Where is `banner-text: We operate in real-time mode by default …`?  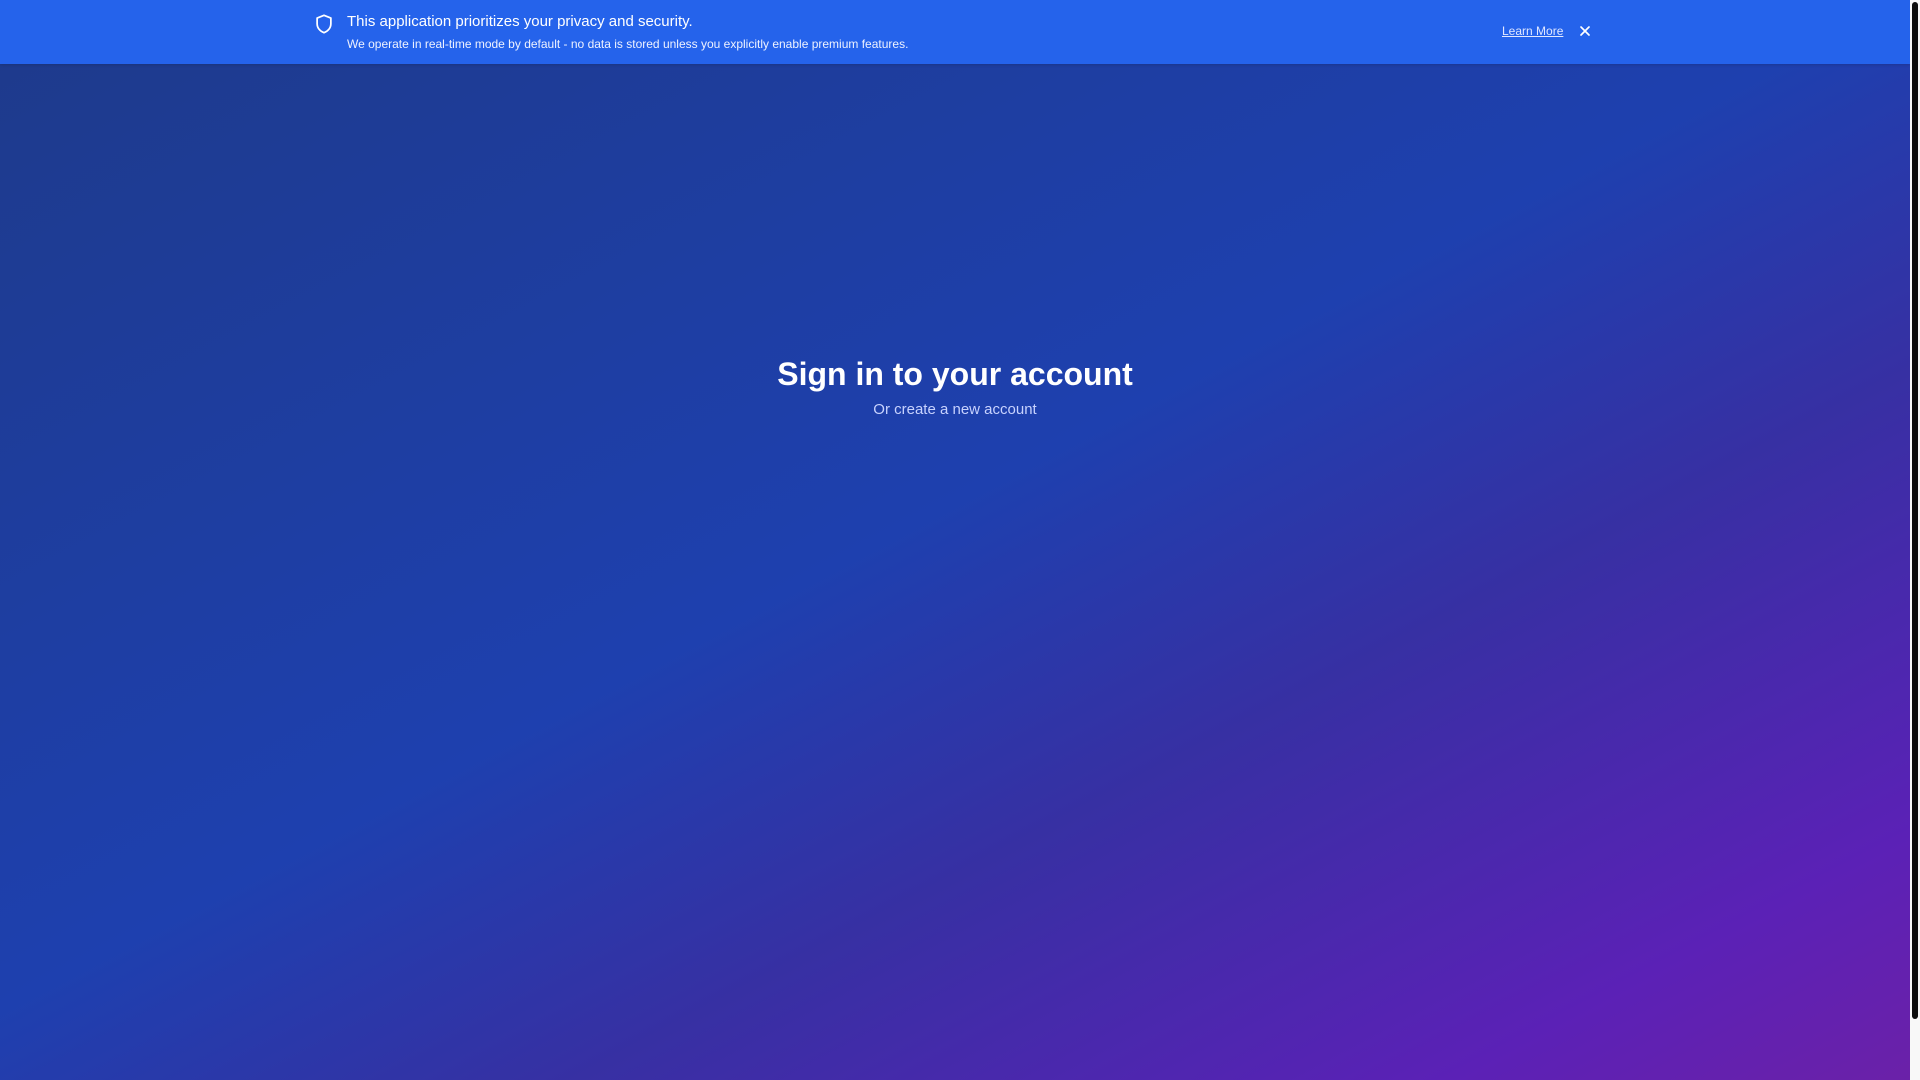
banner-text: We operate in real-time mode by default … is located at coordinates (628, 44).